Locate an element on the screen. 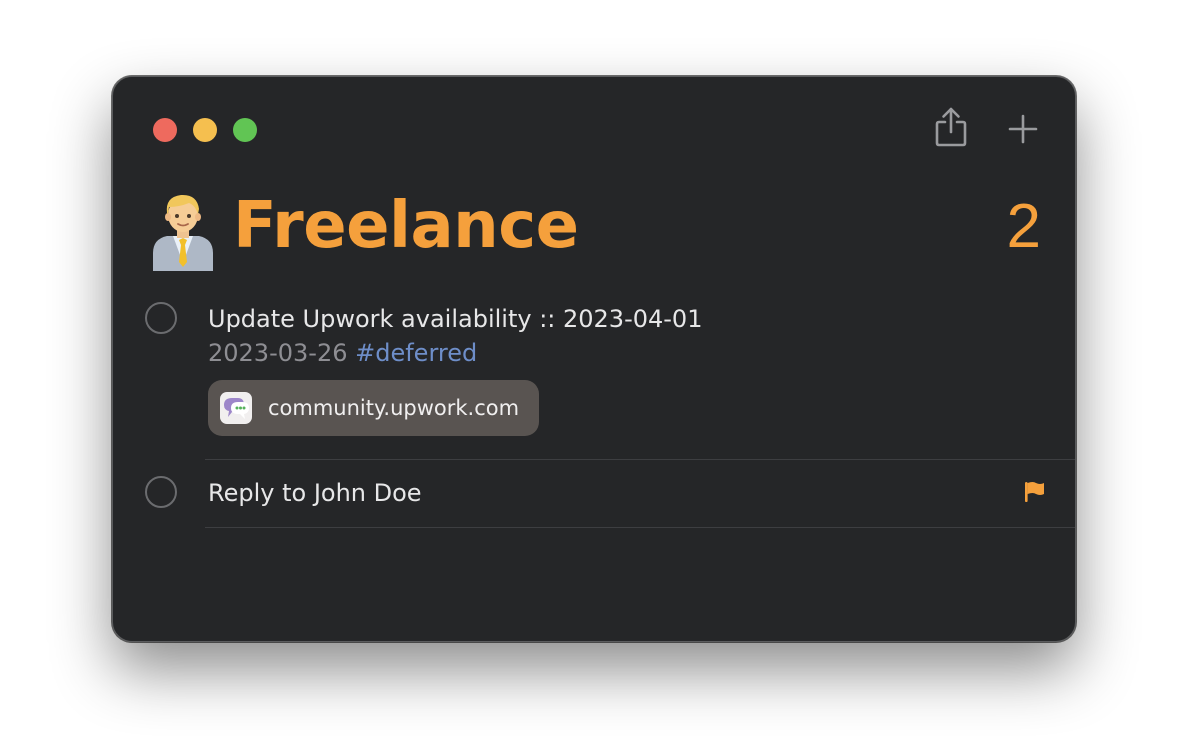  reminder-title: Update Upwork availability :: 2023-04-01 is located at coordinates (455, 319).